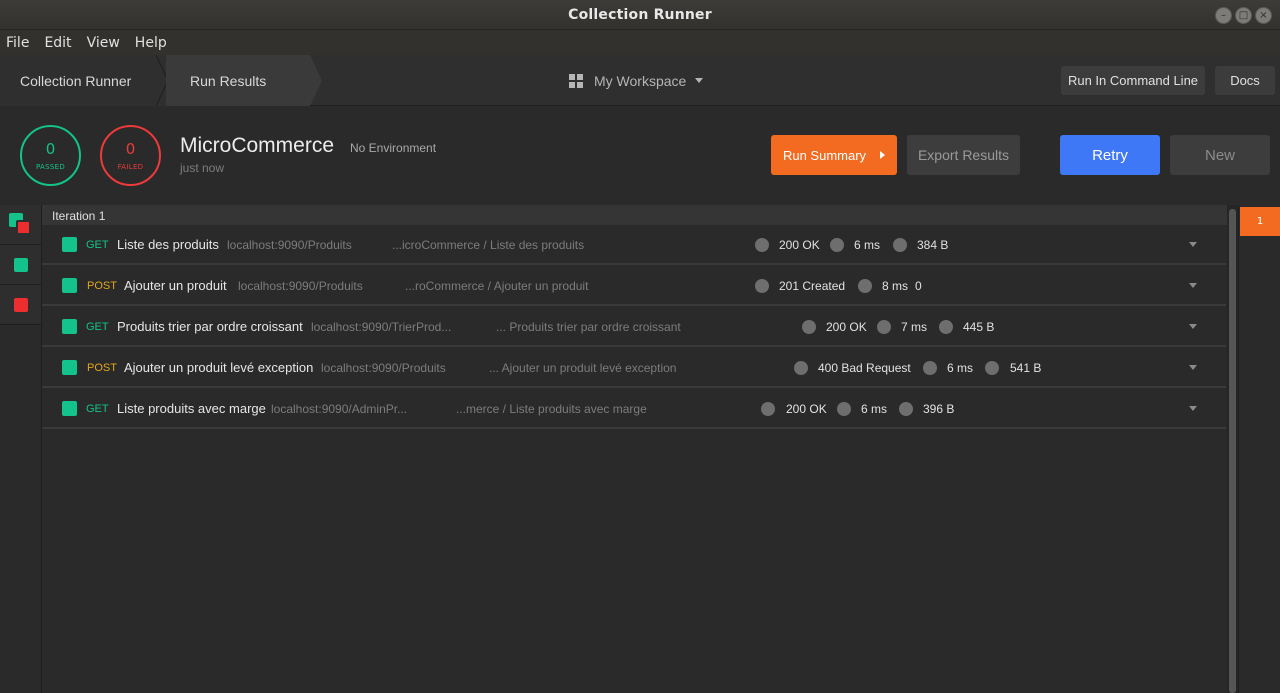  I want to click on filter-all, so click(20, 225).